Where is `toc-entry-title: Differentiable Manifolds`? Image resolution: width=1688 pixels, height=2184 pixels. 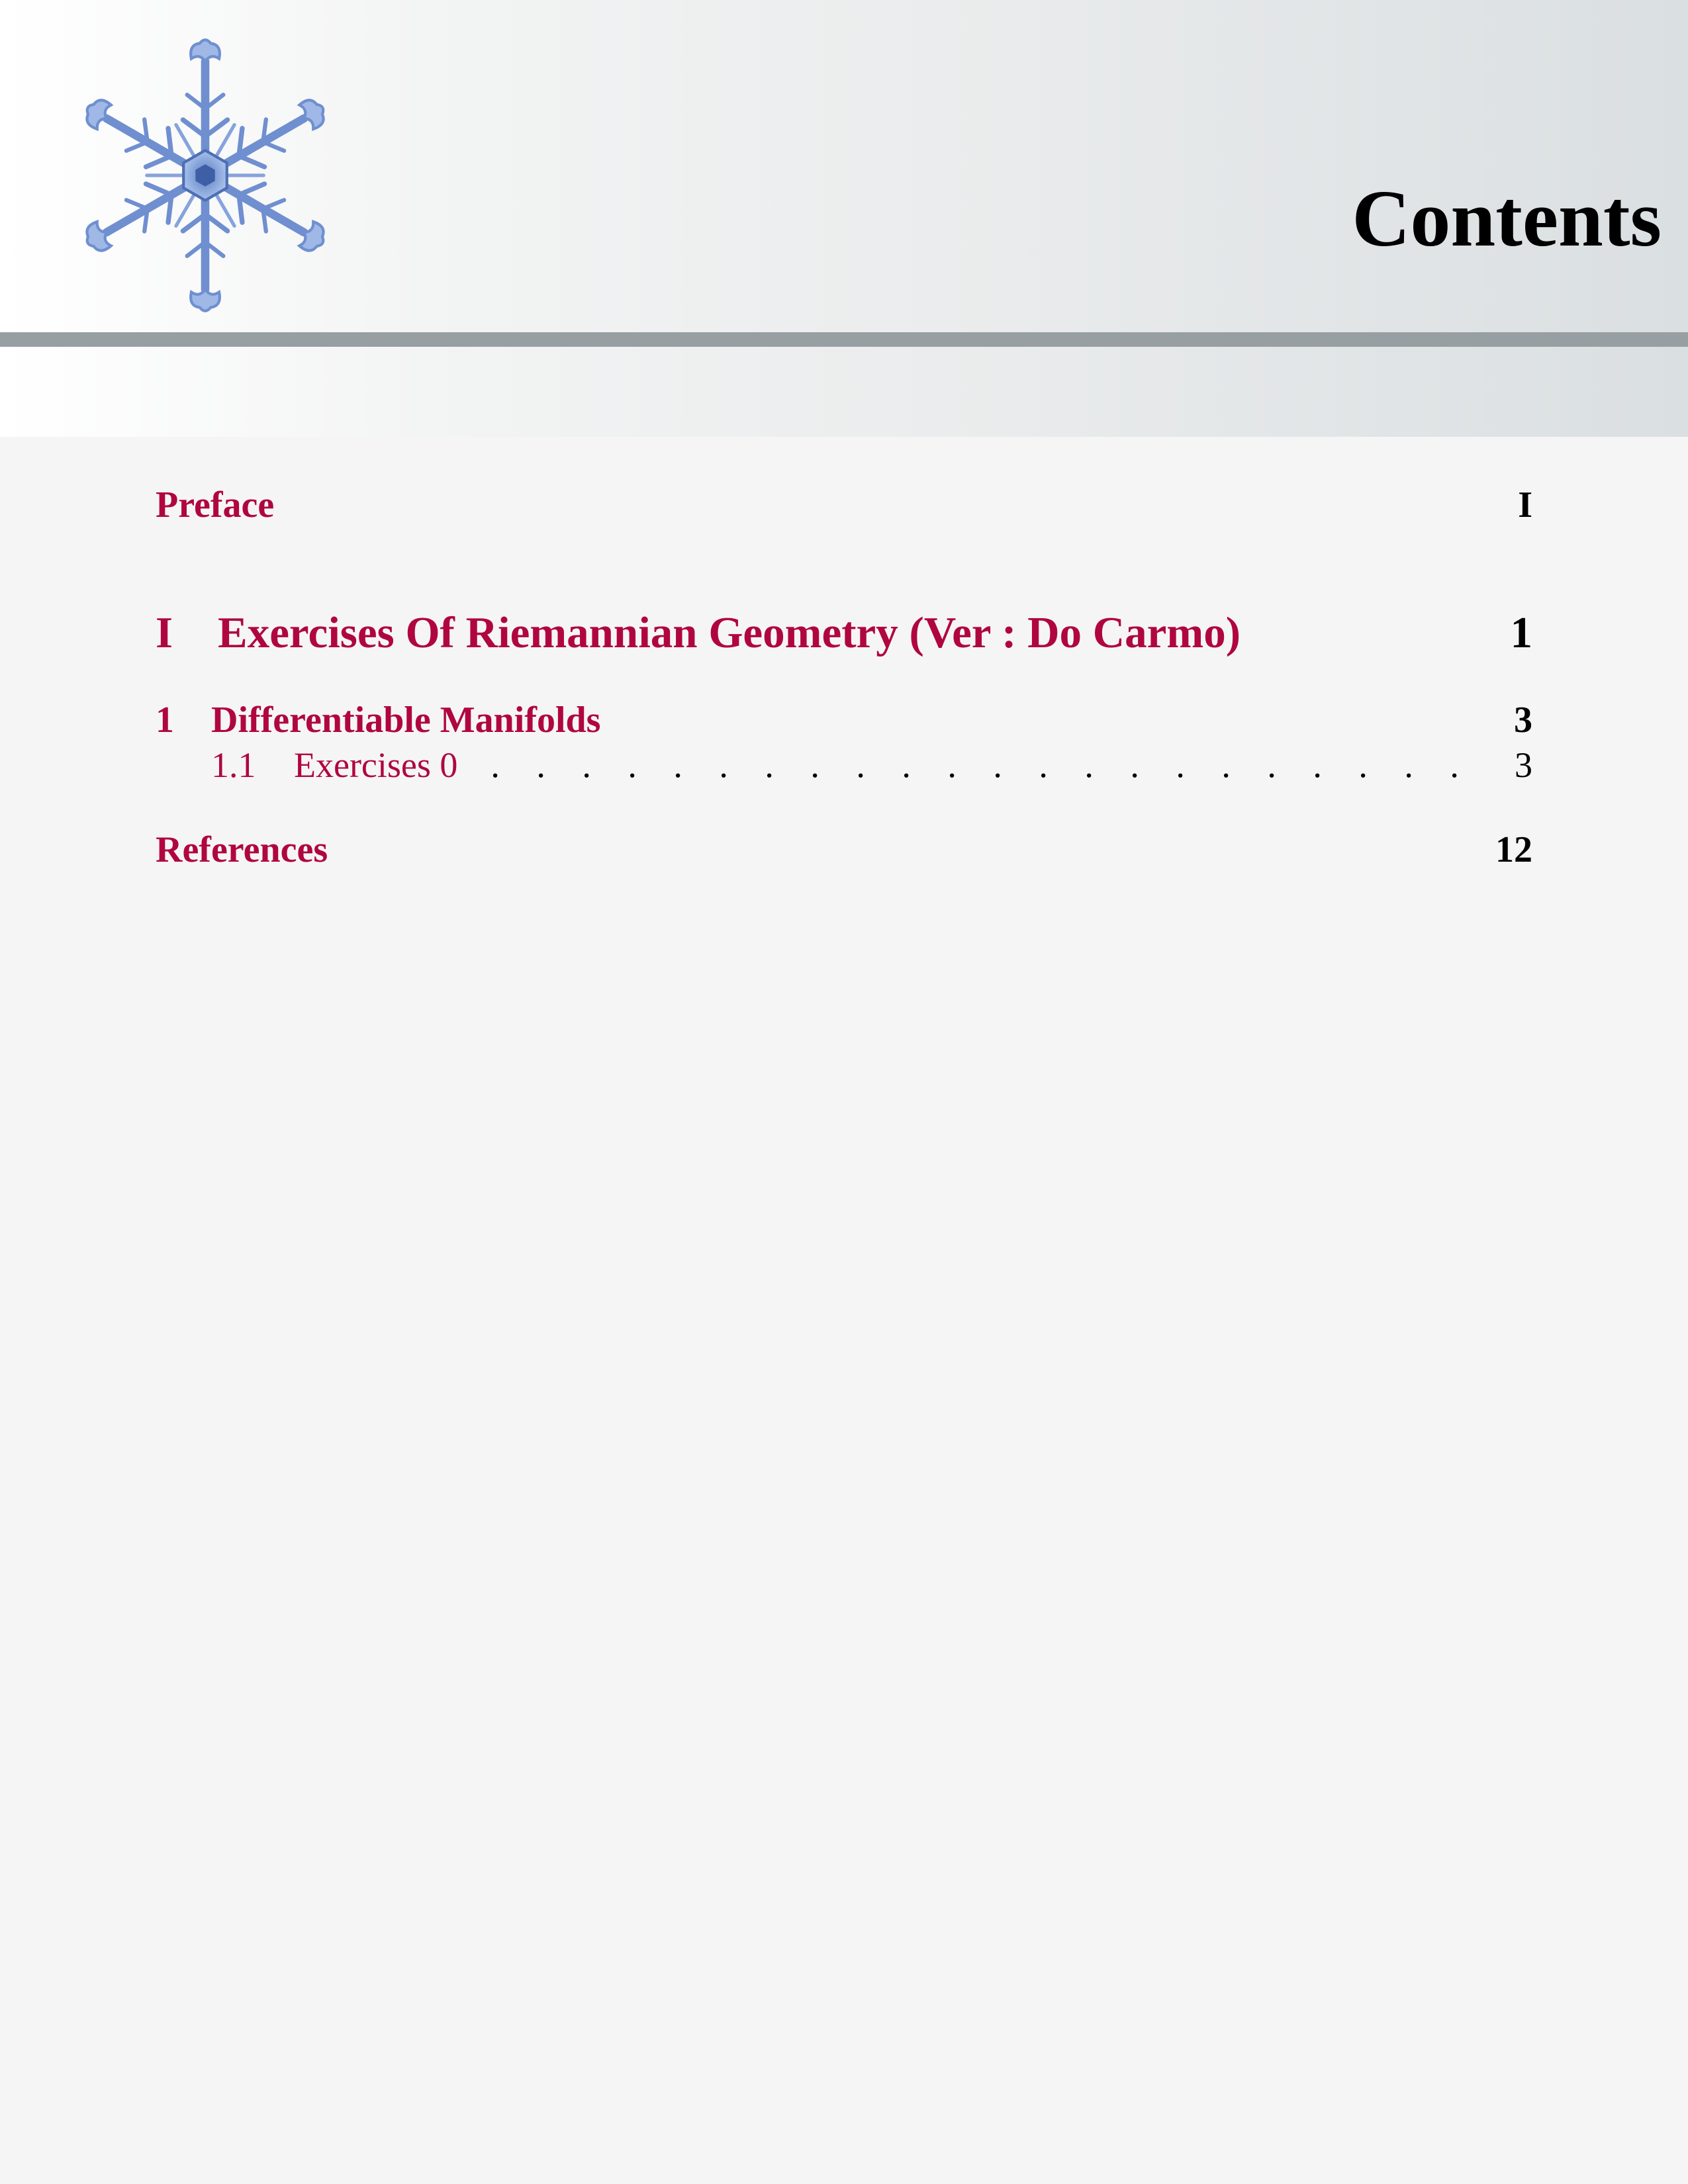 toc-entry-title: Differentiable Manifolds is located at coordinates (406, 721).